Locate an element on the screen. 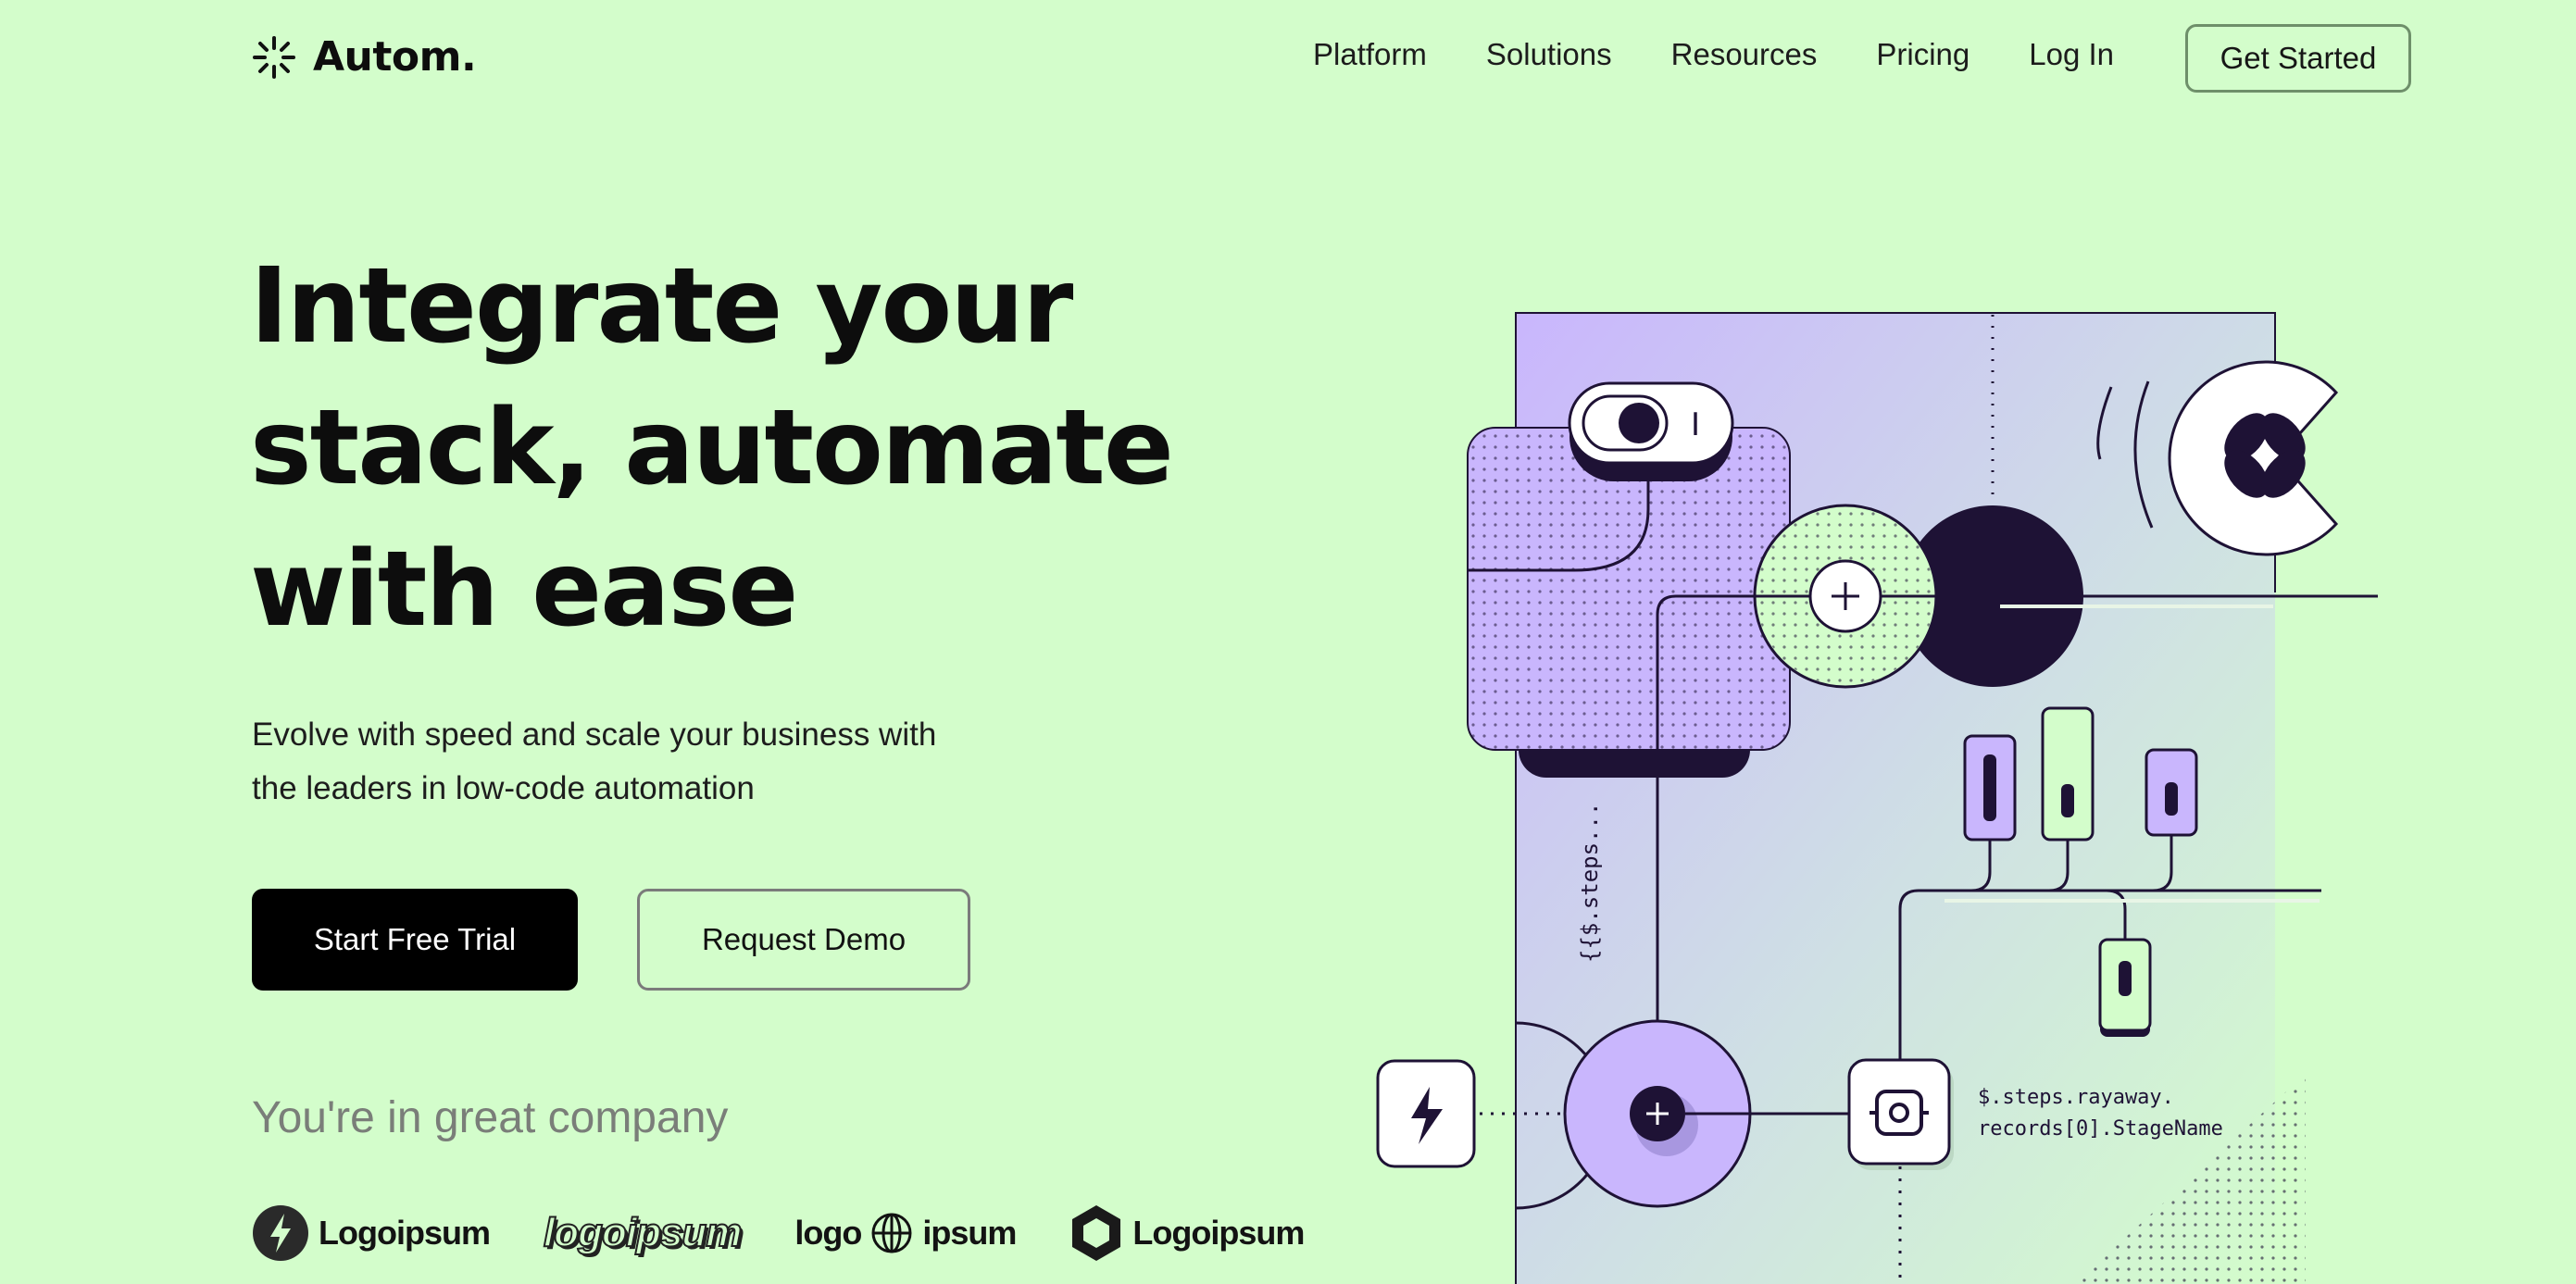 This screenshot has width=2576, height=1284. brand-logo: Autom. is located at coordinates (365, 57).